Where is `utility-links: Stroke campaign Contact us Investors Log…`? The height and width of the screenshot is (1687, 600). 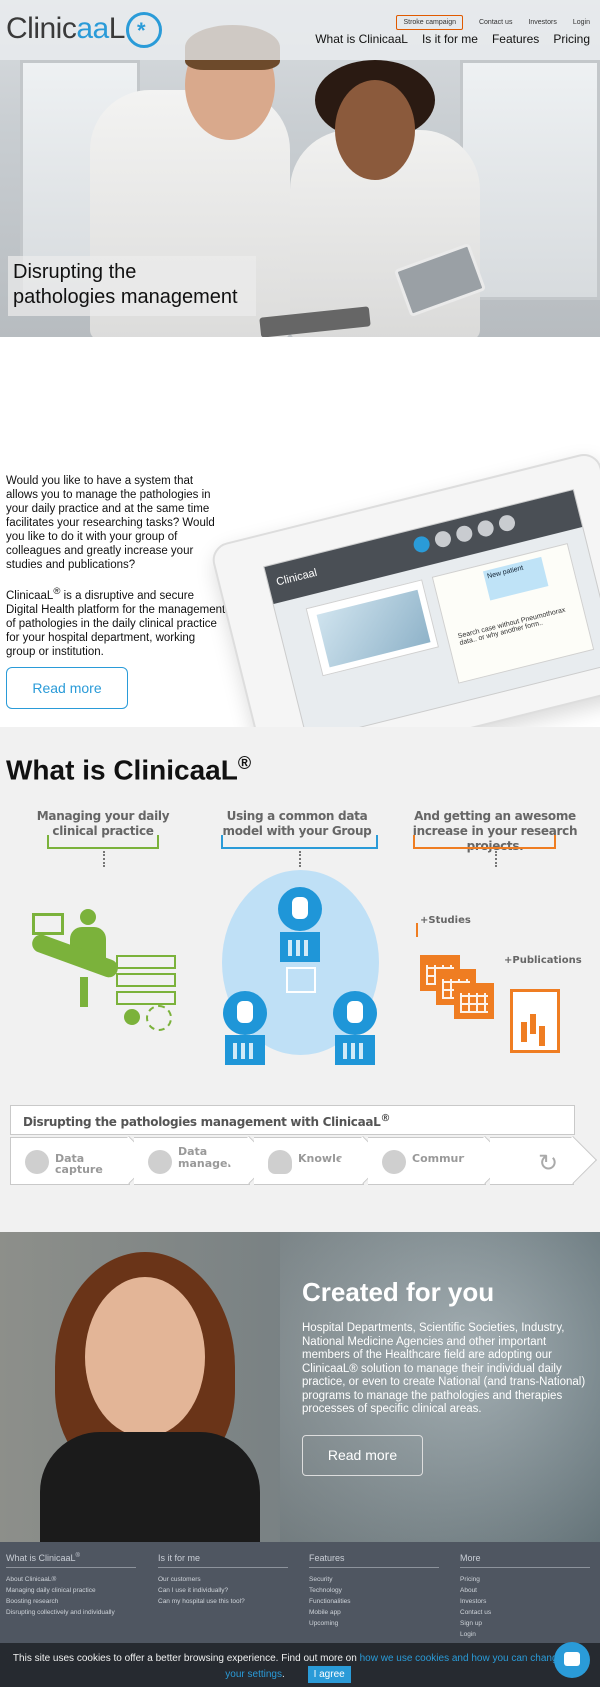
utility-links: Stroke campaign Contact us Investors Log… is located at coordinates (493, 22).